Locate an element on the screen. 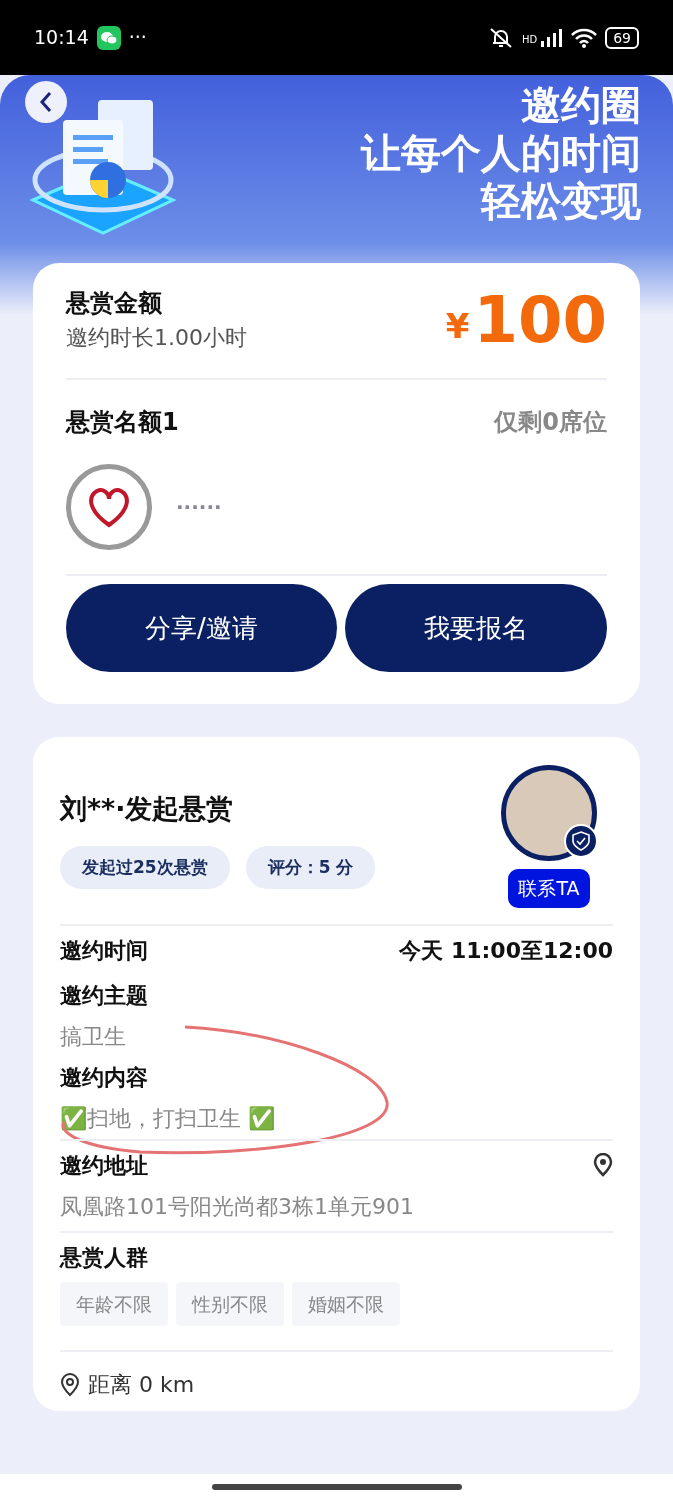  audience-tag: 婚姻不限 is located at coordinates (346, 1303).